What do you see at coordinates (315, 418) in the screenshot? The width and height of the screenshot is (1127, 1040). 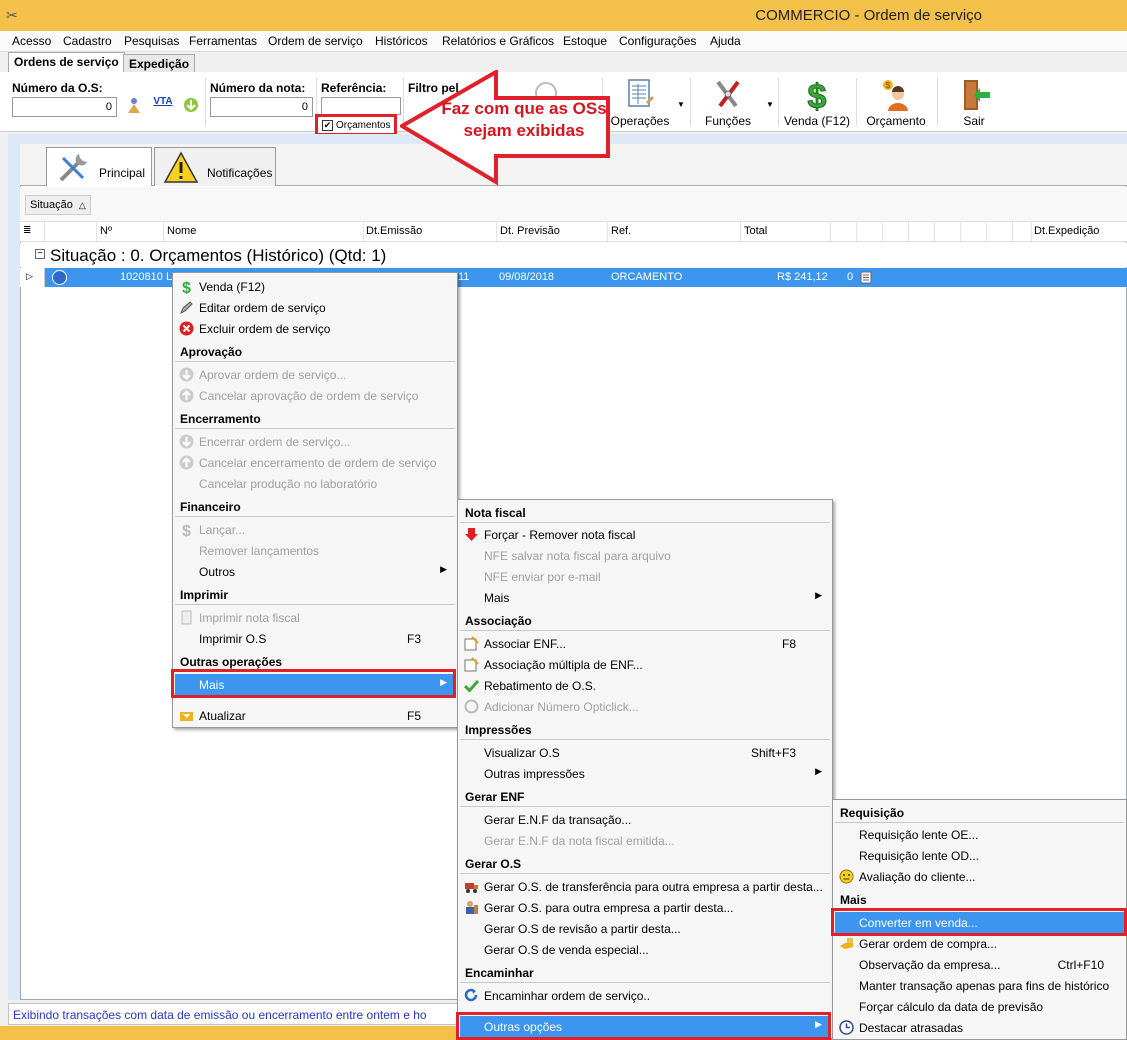 I see `menu-section-encerramento: Encerramento` at bounding box center [315, 418].